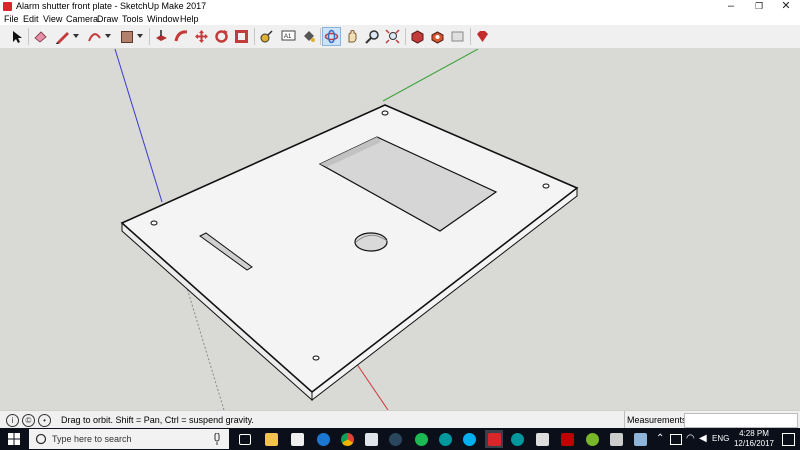 The width and height of the screenshot is (800, 450). I want to click on menu-camera: Camera, so click(82, 19).